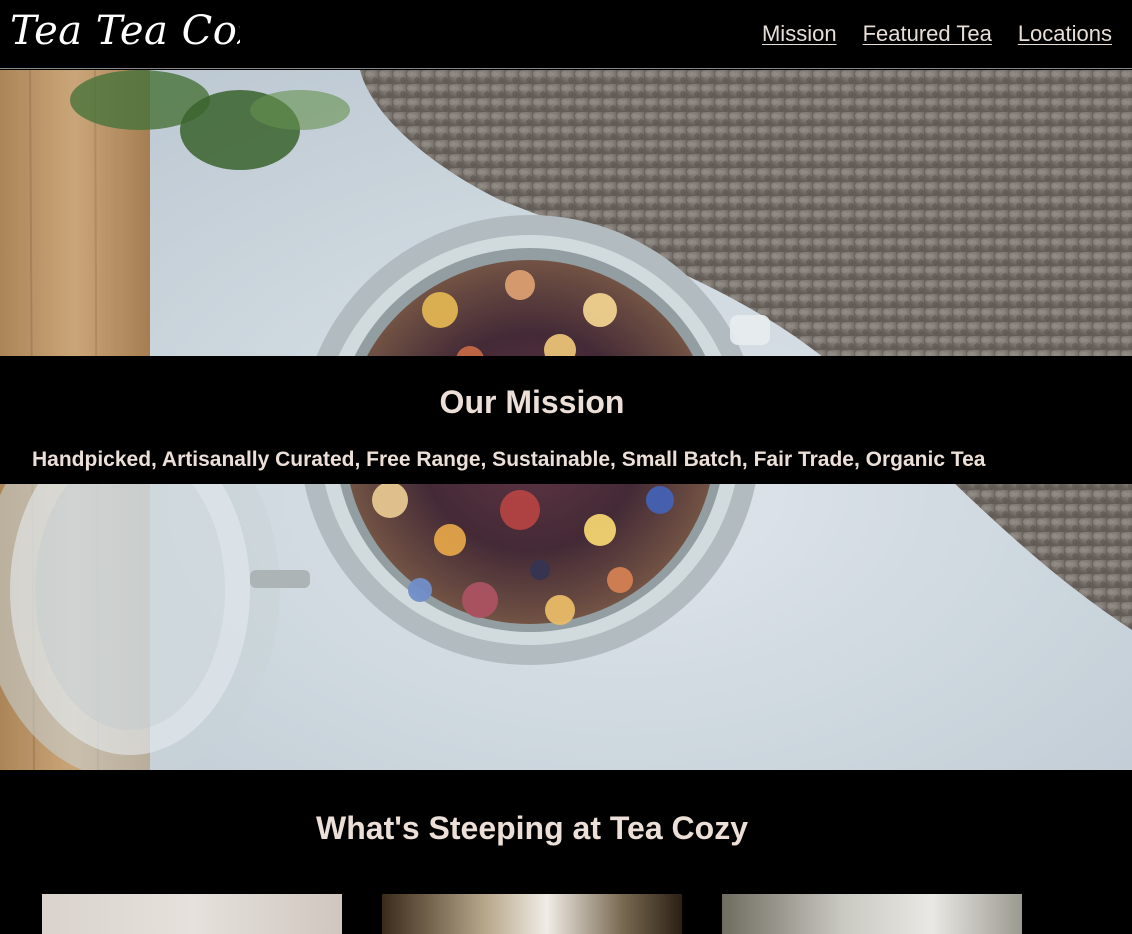 This screenshot has width=1132, height=934. What do you see at coordinates (927, 34) in the screenshot?
I see `nav-link-featured-tea: Featured Tea` at bounding box center [927, 34].